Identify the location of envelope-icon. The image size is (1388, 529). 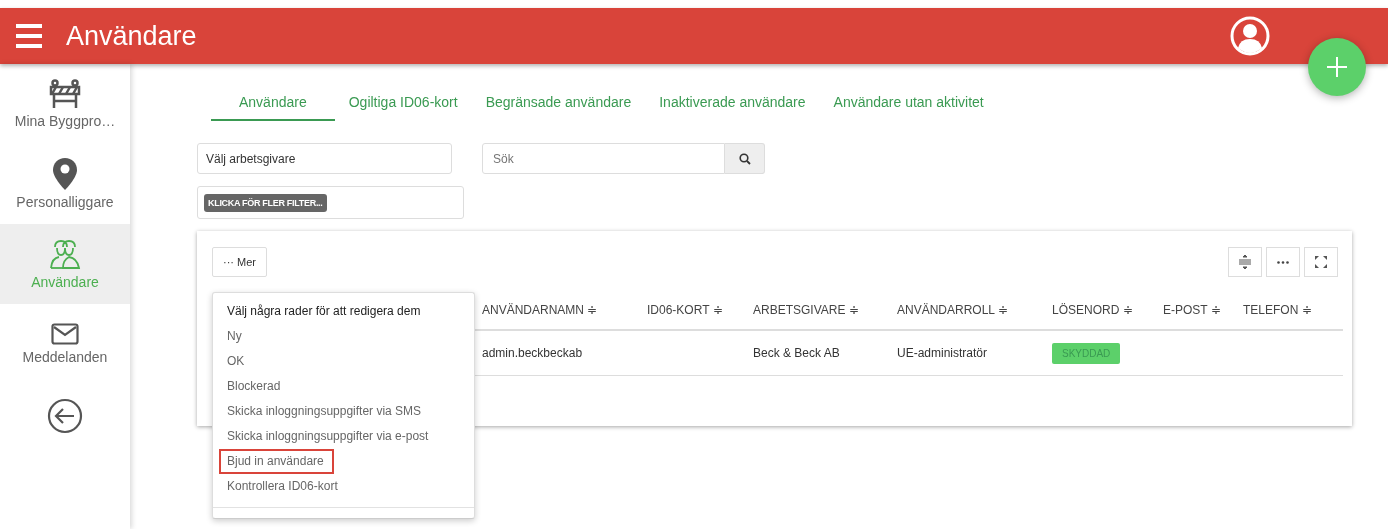
(65, 334).